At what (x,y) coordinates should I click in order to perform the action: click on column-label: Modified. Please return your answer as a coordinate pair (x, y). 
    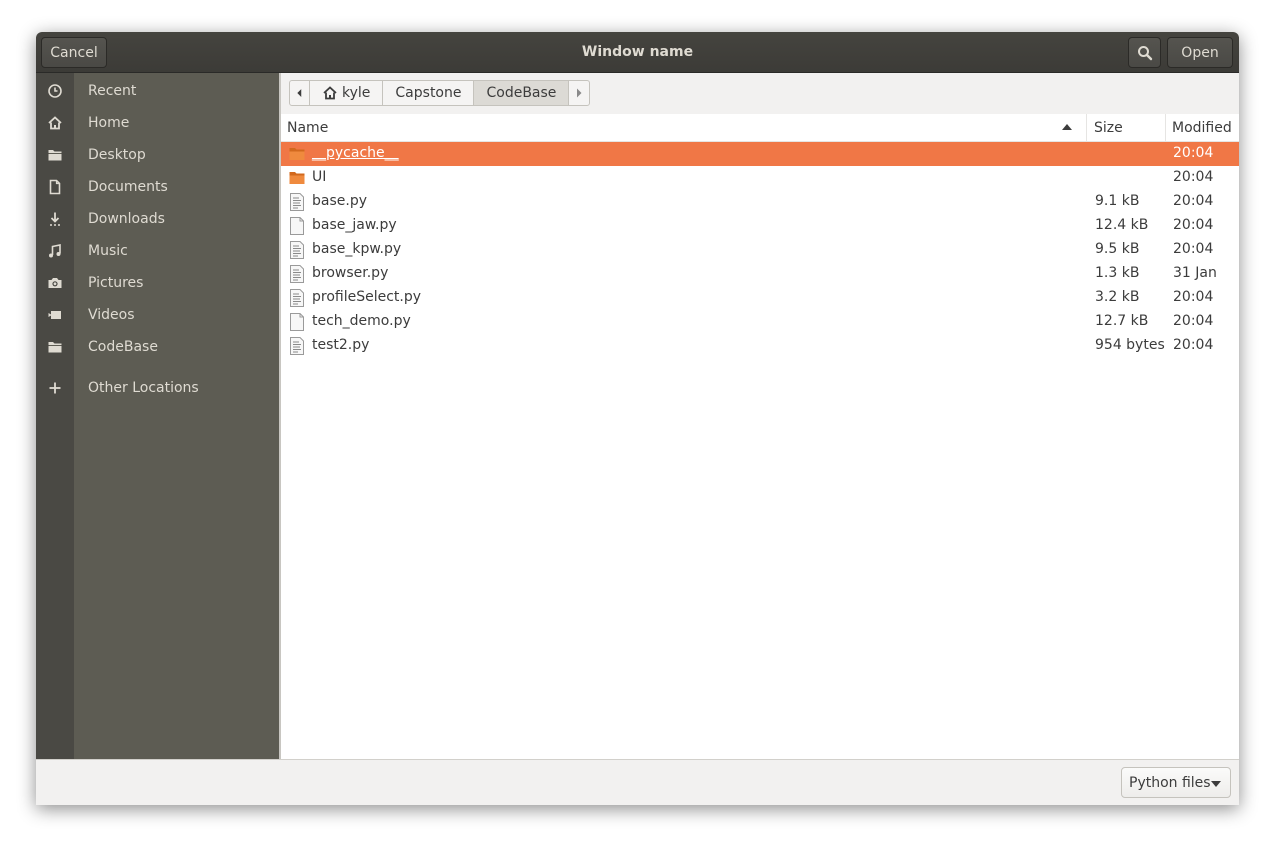
    Looking at the image, I should click on (1202, 127).